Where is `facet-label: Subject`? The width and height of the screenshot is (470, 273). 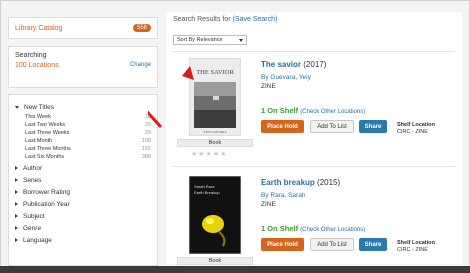
facet-label: Subject is located at coordinates (34, 216).